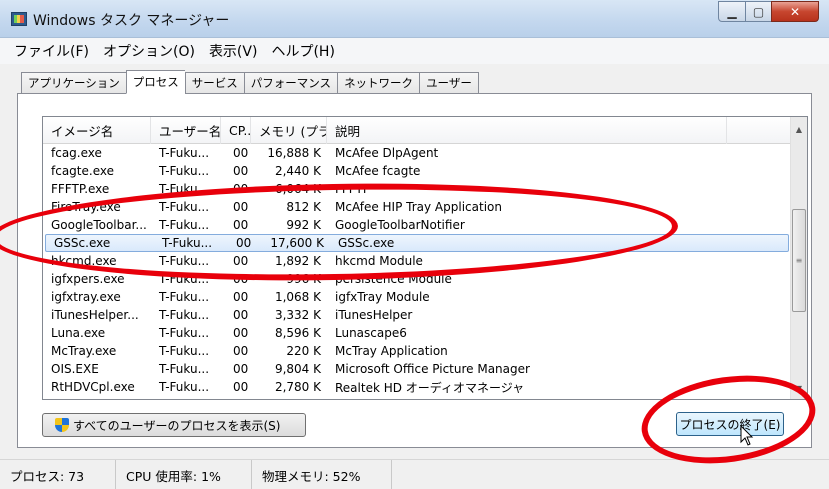 Image resolution: width=829 pixels, height=489 pixels. Describe the element at coordinates (297, 369) in the screenshot. I see `process-memory: 9,804 K` at that location.